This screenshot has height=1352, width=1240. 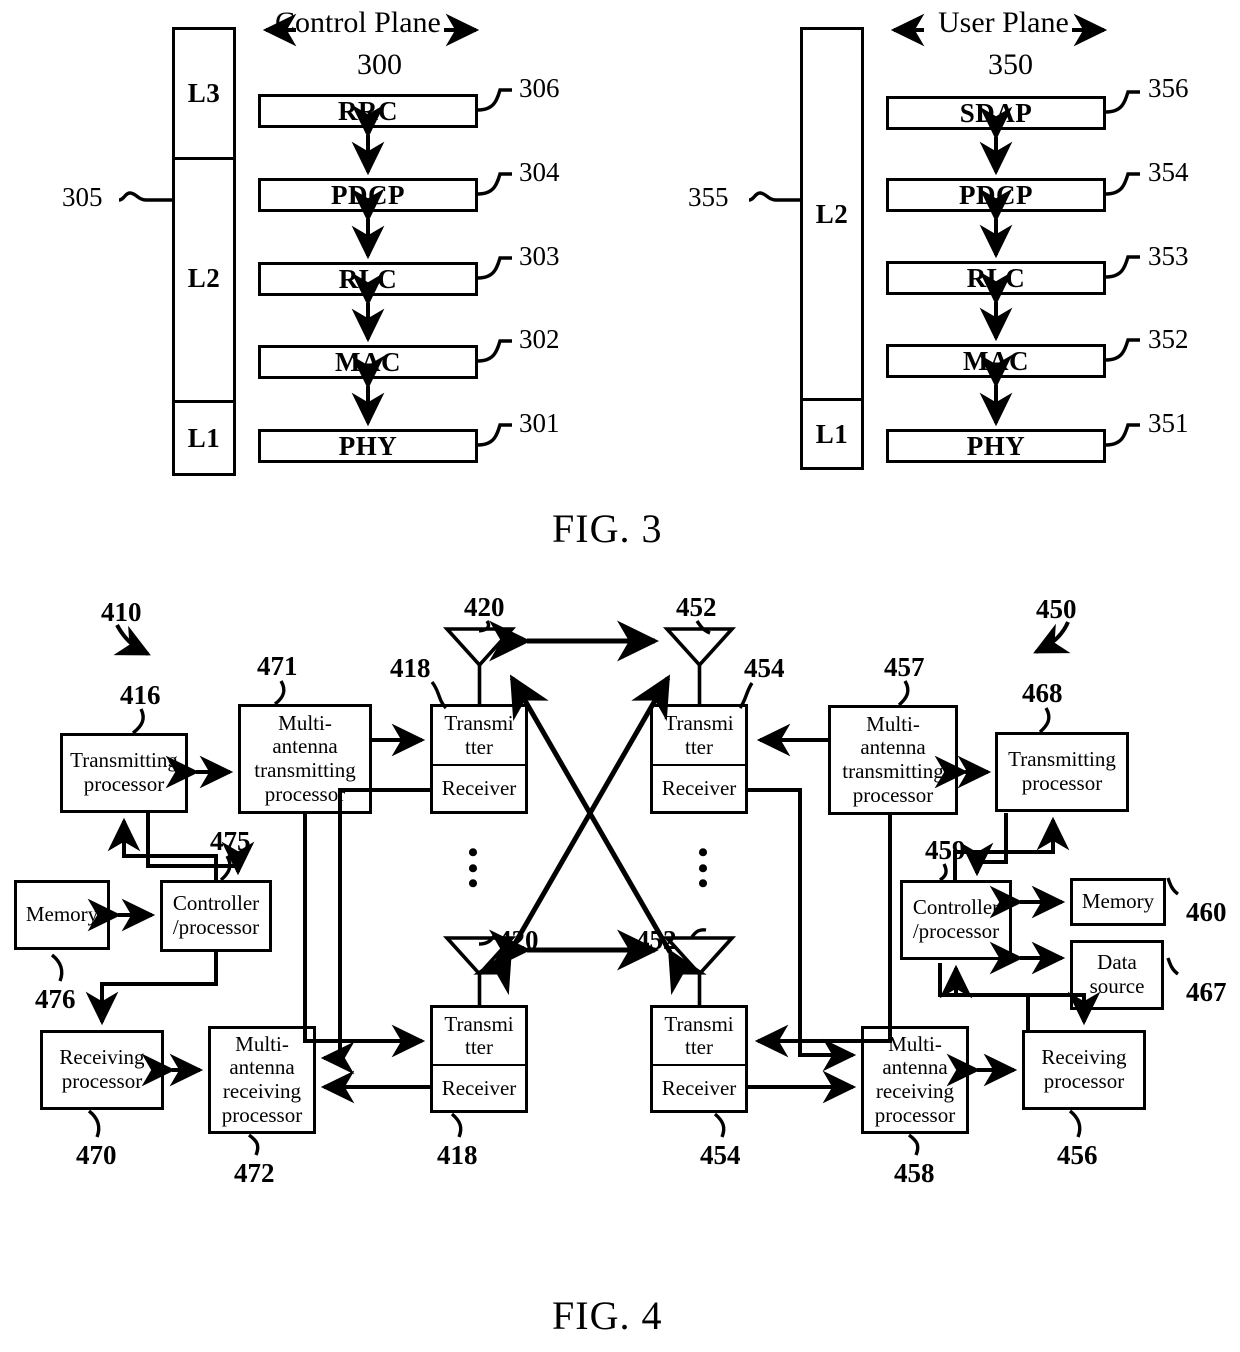 What do you see at coordinates (358, 22) in the screenshot?
I see `control-plane-title: Control Plane` at bounding box center [358, 22].